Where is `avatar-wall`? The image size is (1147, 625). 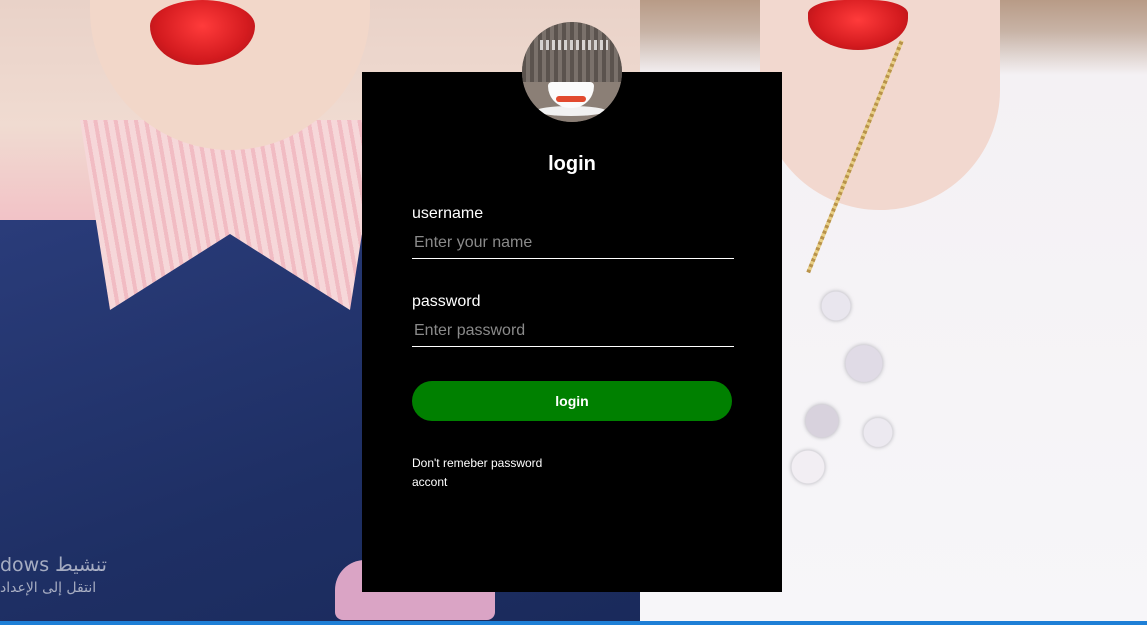 avatar-wall is located at coordinates (572, 52).